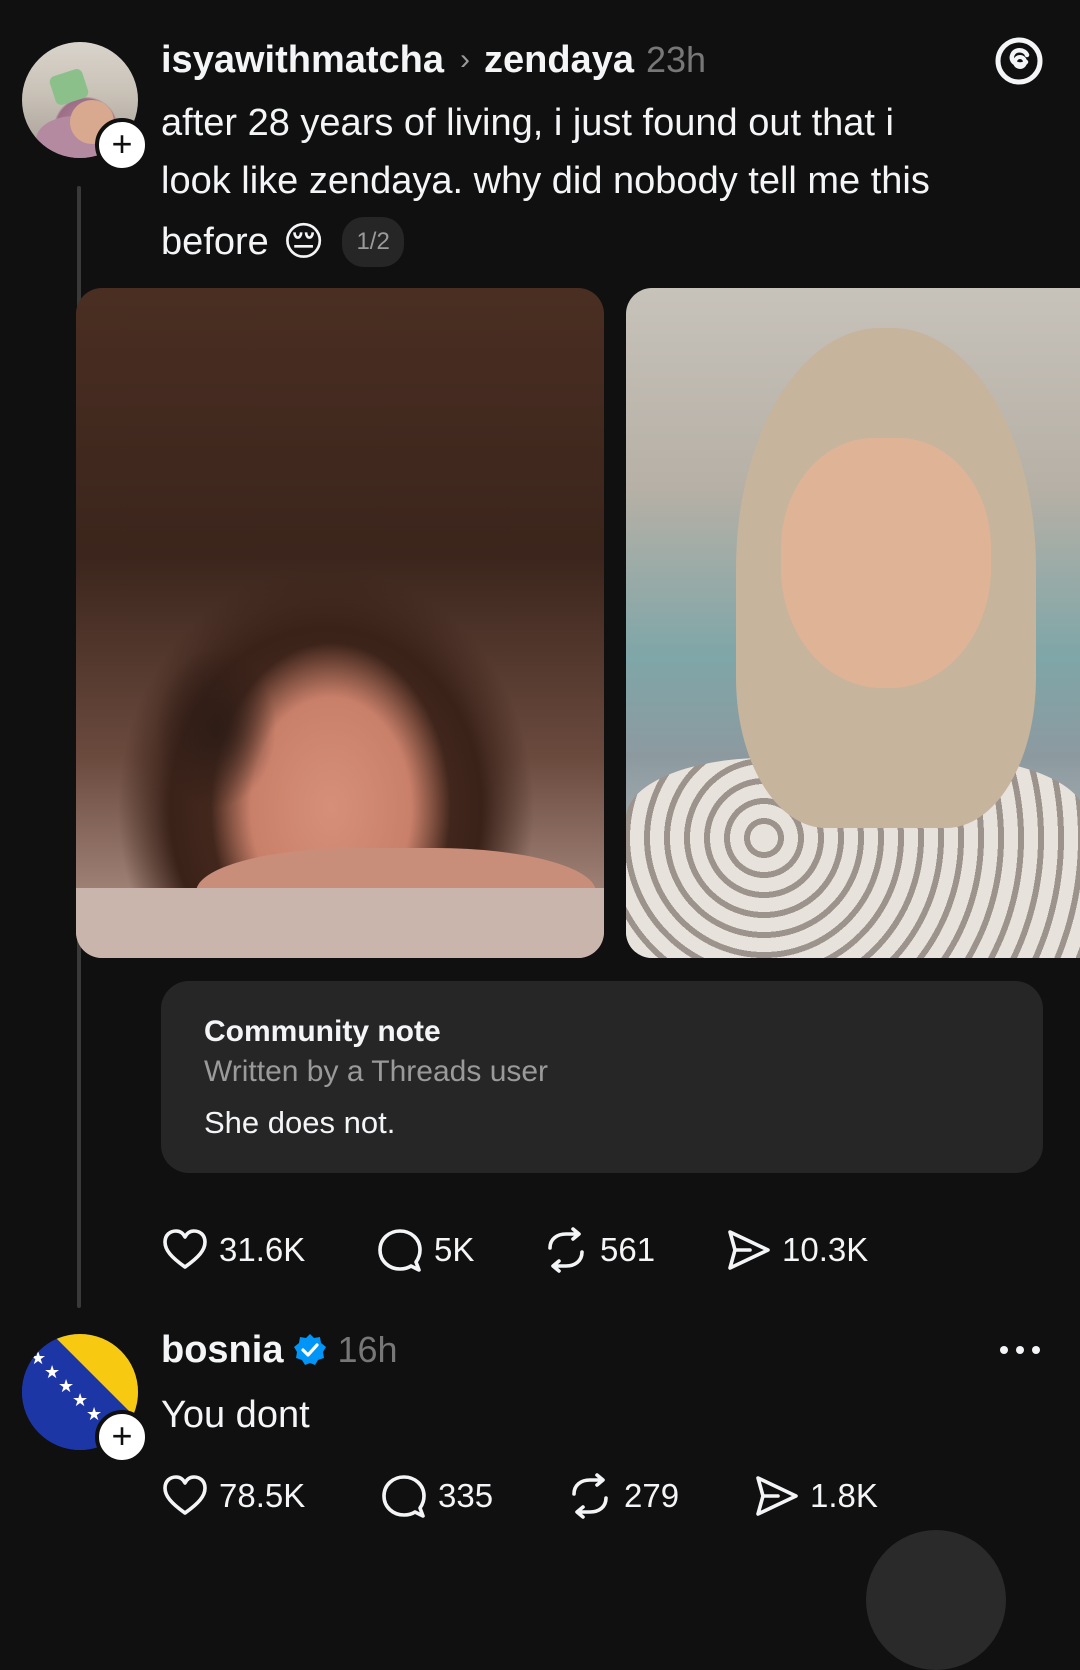 The image size is (1080, 1670). I want to click on selfie-face, so click(886, 563).